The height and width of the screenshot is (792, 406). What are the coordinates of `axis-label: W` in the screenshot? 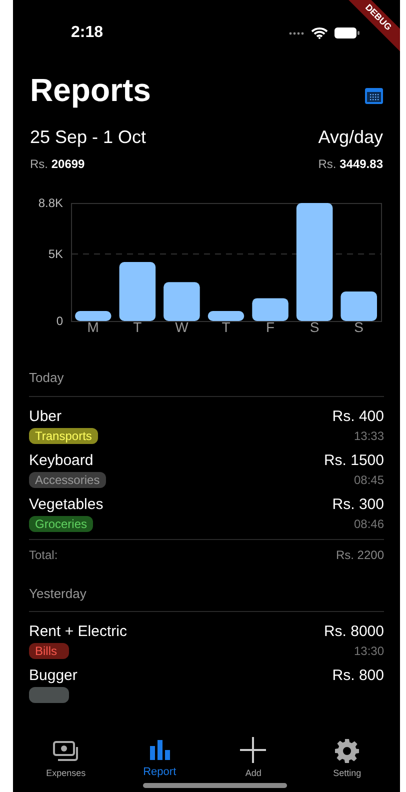 It's located at (182, 327).